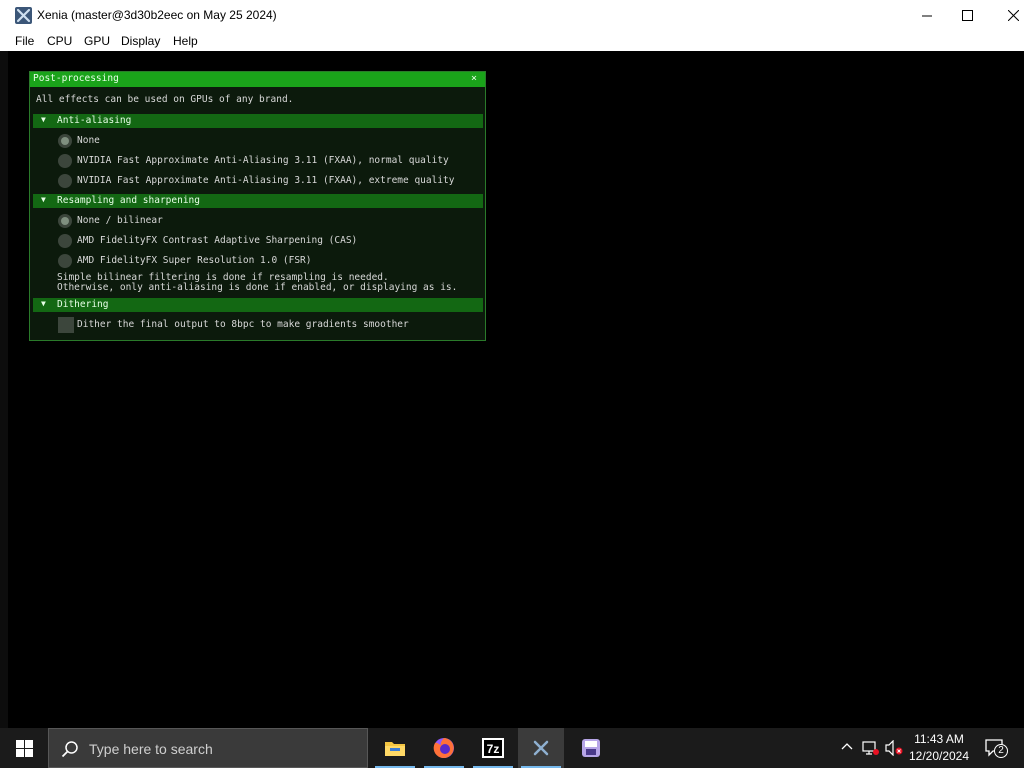 This screenshot has height=768, width=1024. I want to click on dithering-header: ▼ Dithering, so click(258, 305).